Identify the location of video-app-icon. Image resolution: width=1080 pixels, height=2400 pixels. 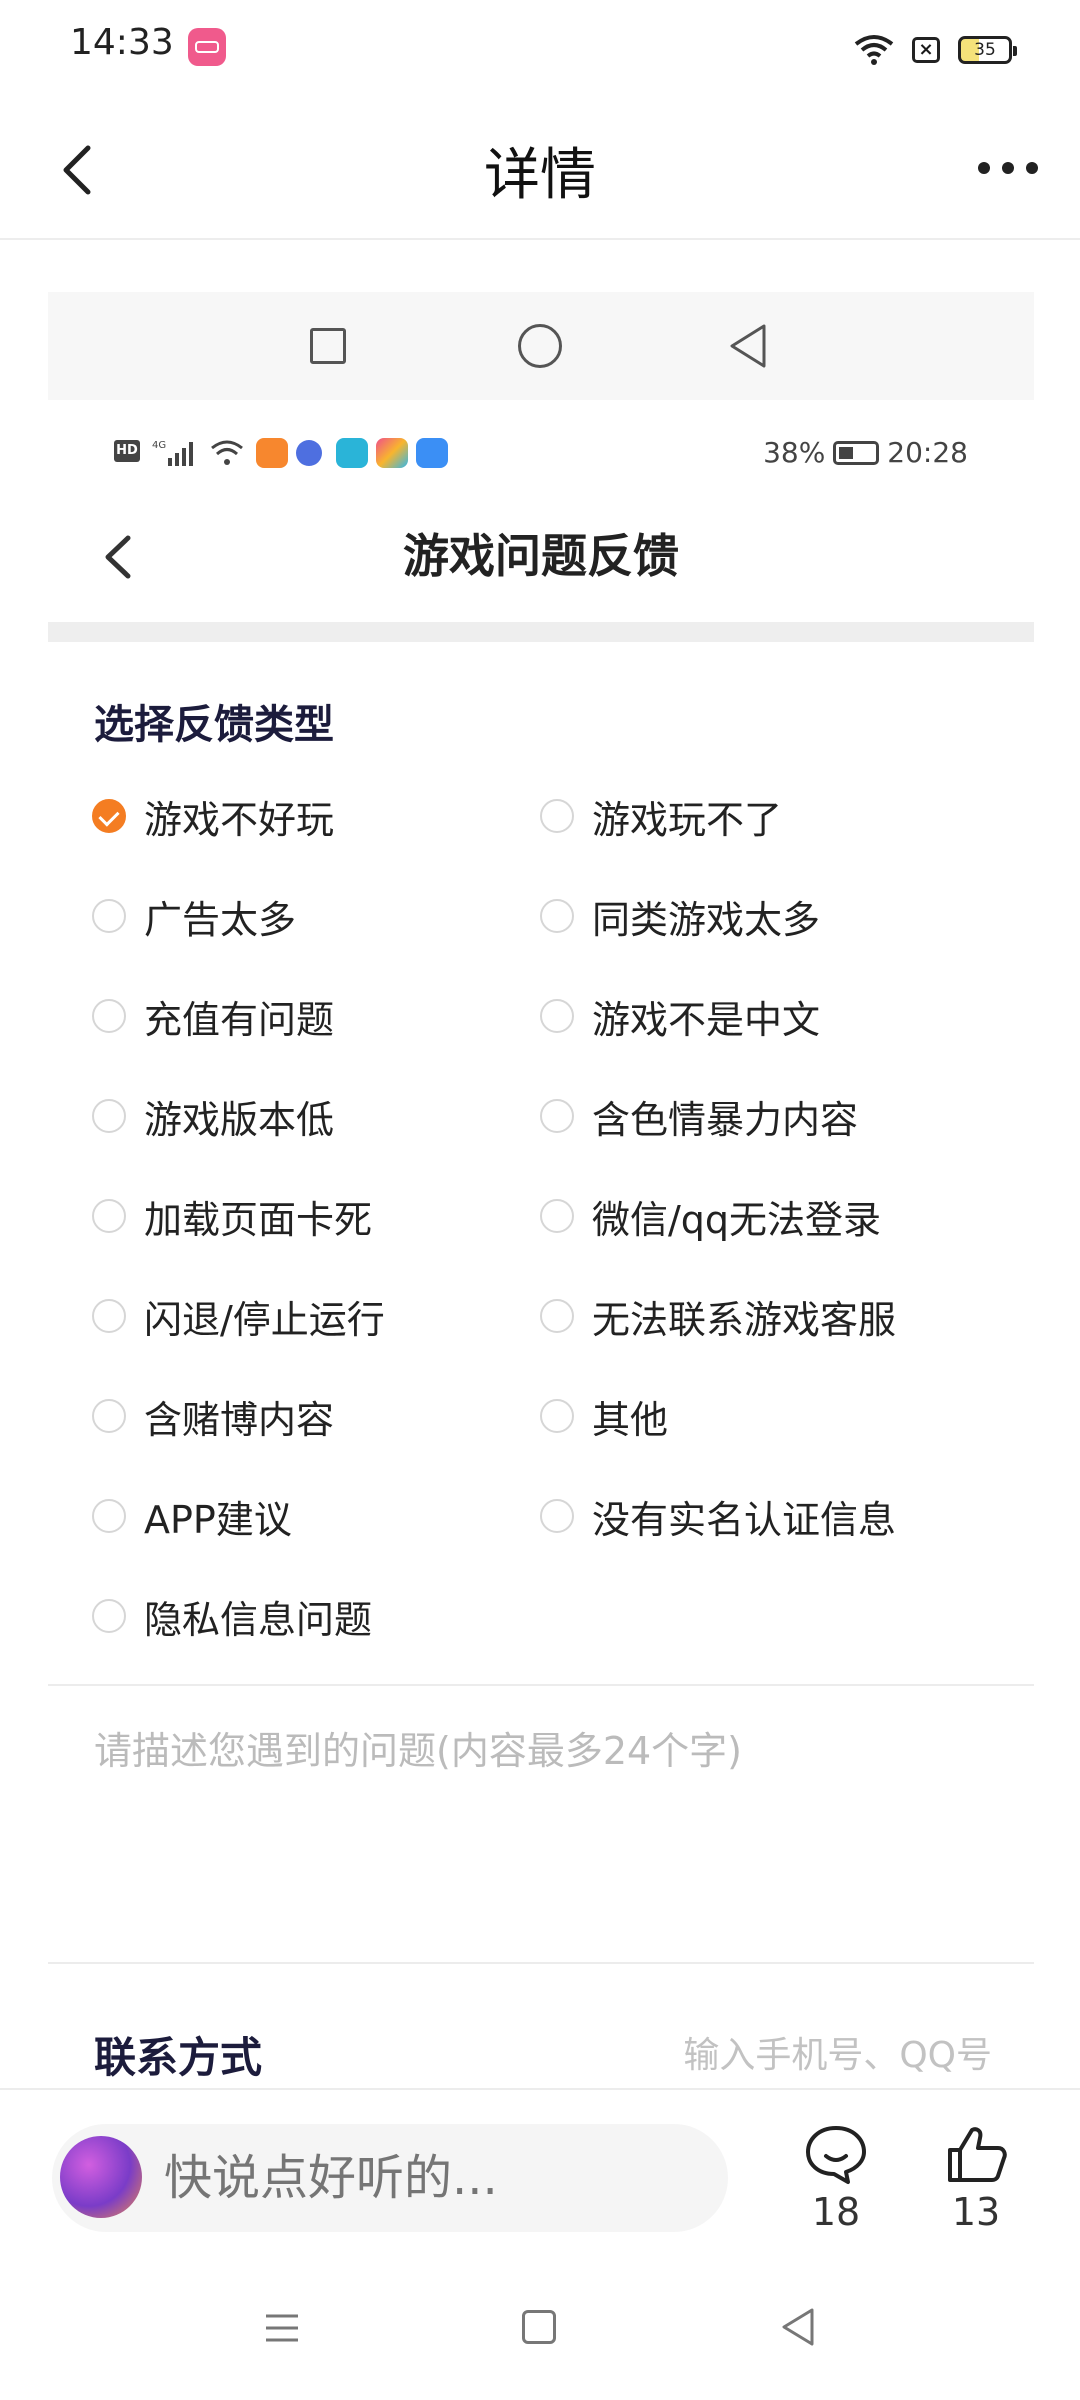
(272, 453).